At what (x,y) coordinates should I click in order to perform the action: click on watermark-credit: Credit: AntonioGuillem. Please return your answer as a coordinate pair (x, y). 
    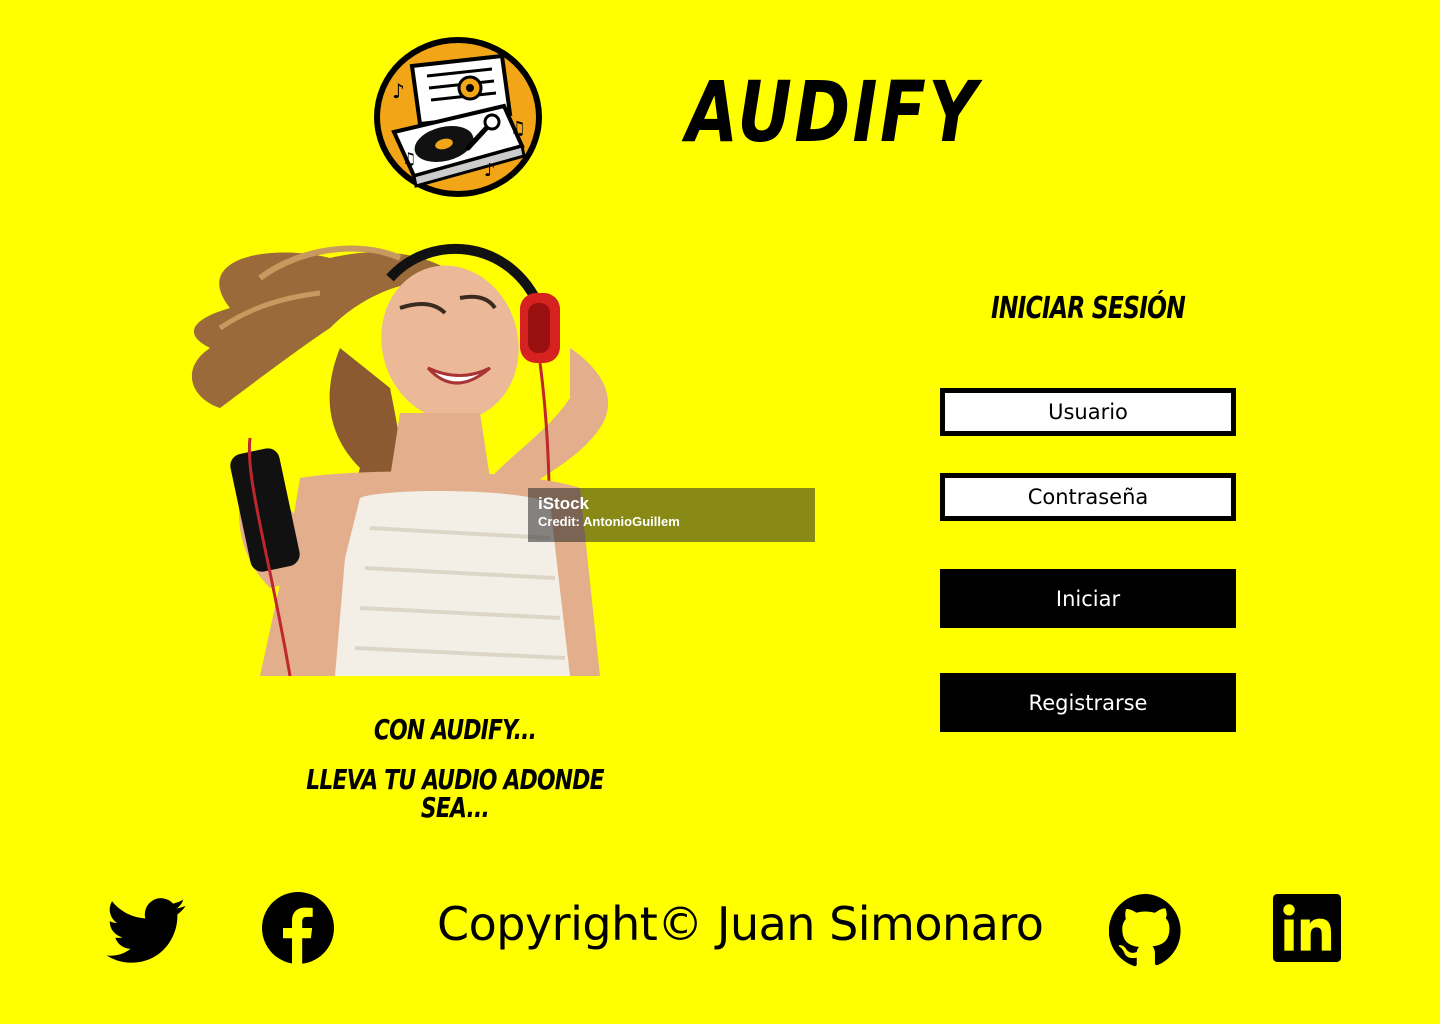
    Looking at the image, I should click on (609, 521).